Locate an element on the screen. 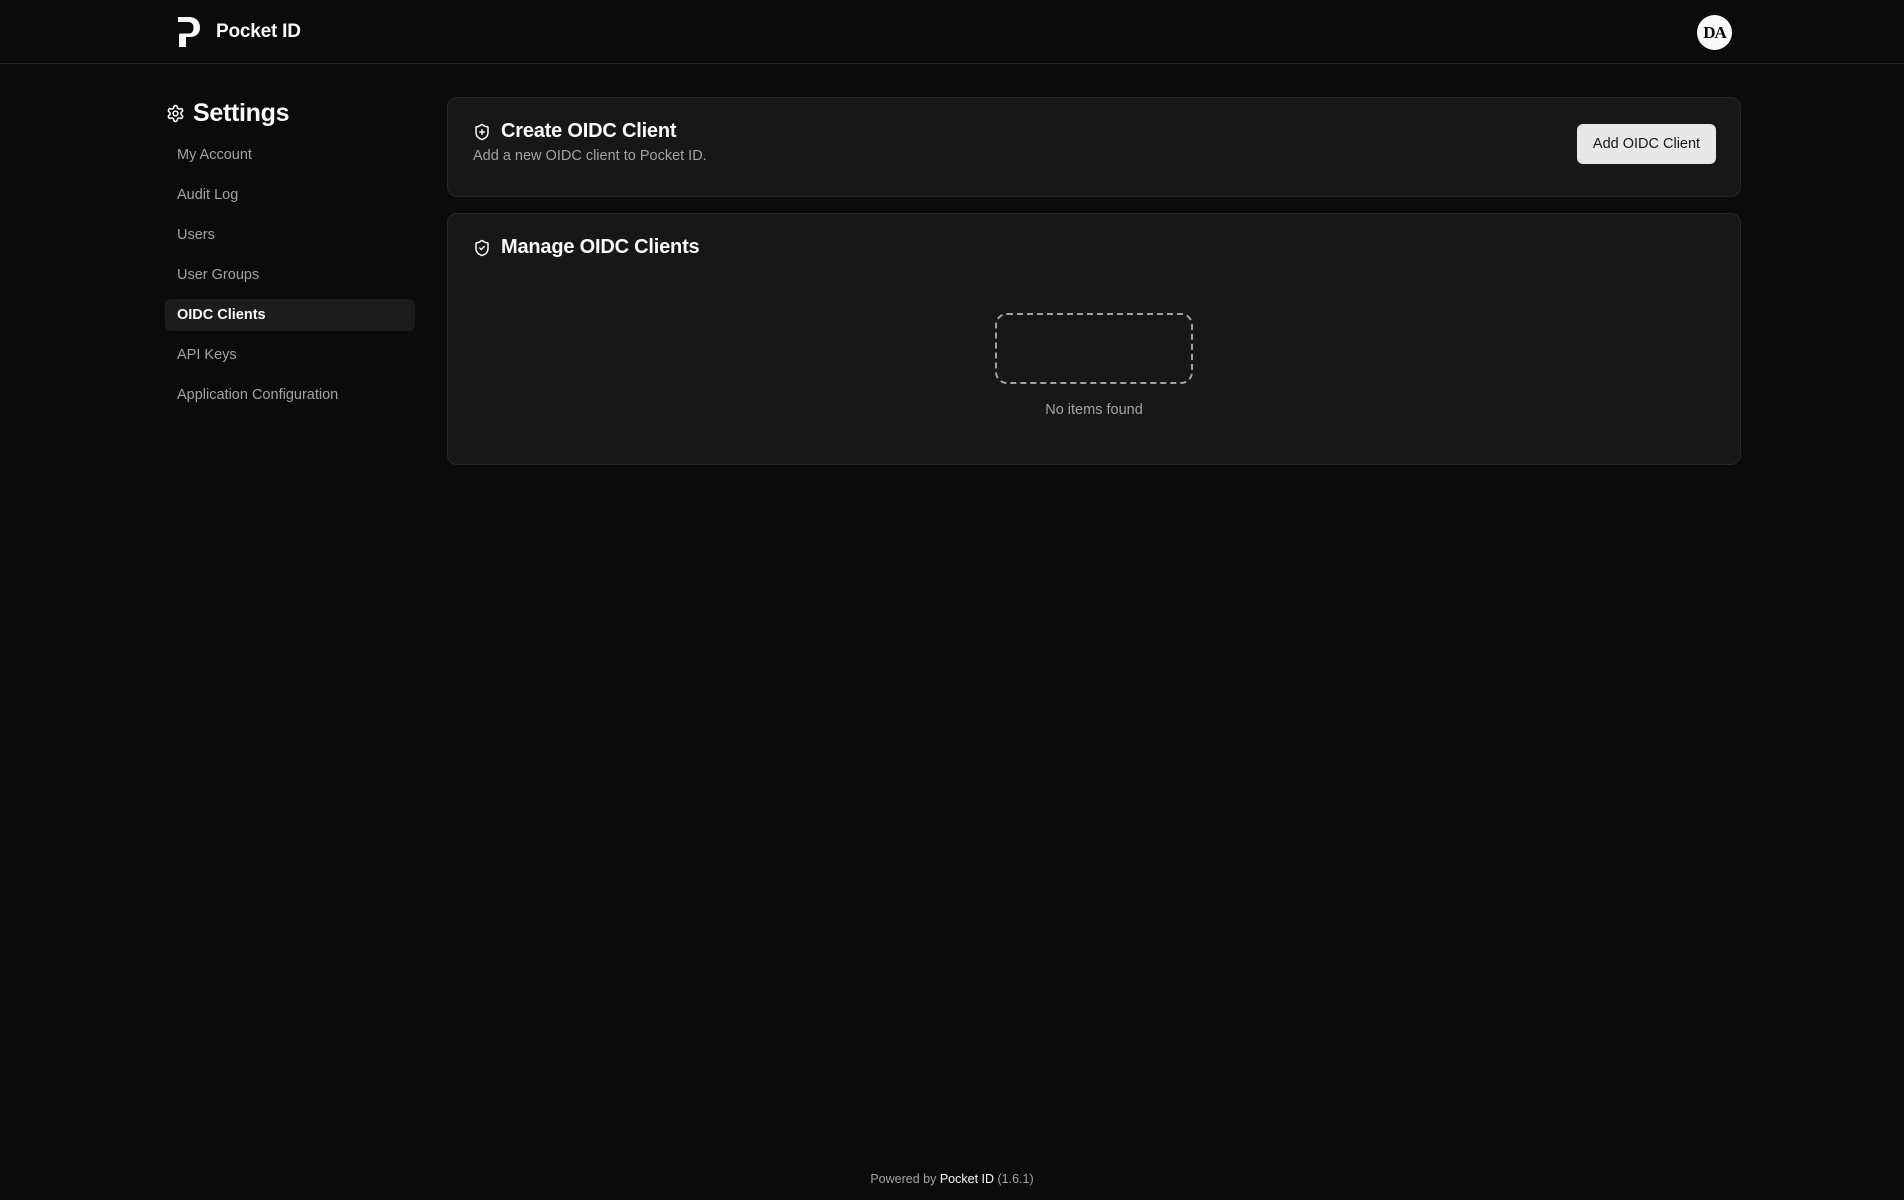 This screenshot has height=1200, width=1904. manage-card-heading: Manage OIDC Clients is located at coordinates (586, 247).